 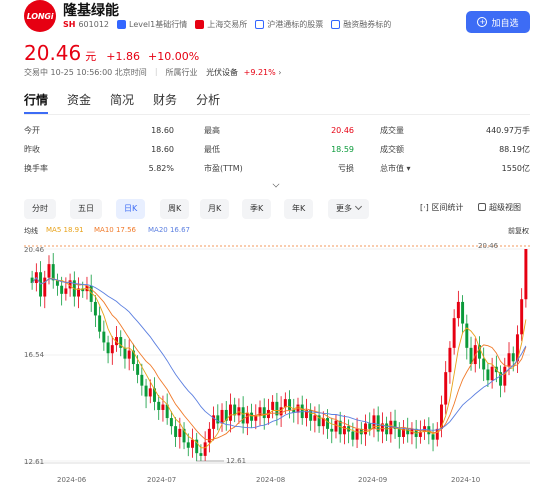 I want to click on last-price: 20.46, so click(x=53, y=53).